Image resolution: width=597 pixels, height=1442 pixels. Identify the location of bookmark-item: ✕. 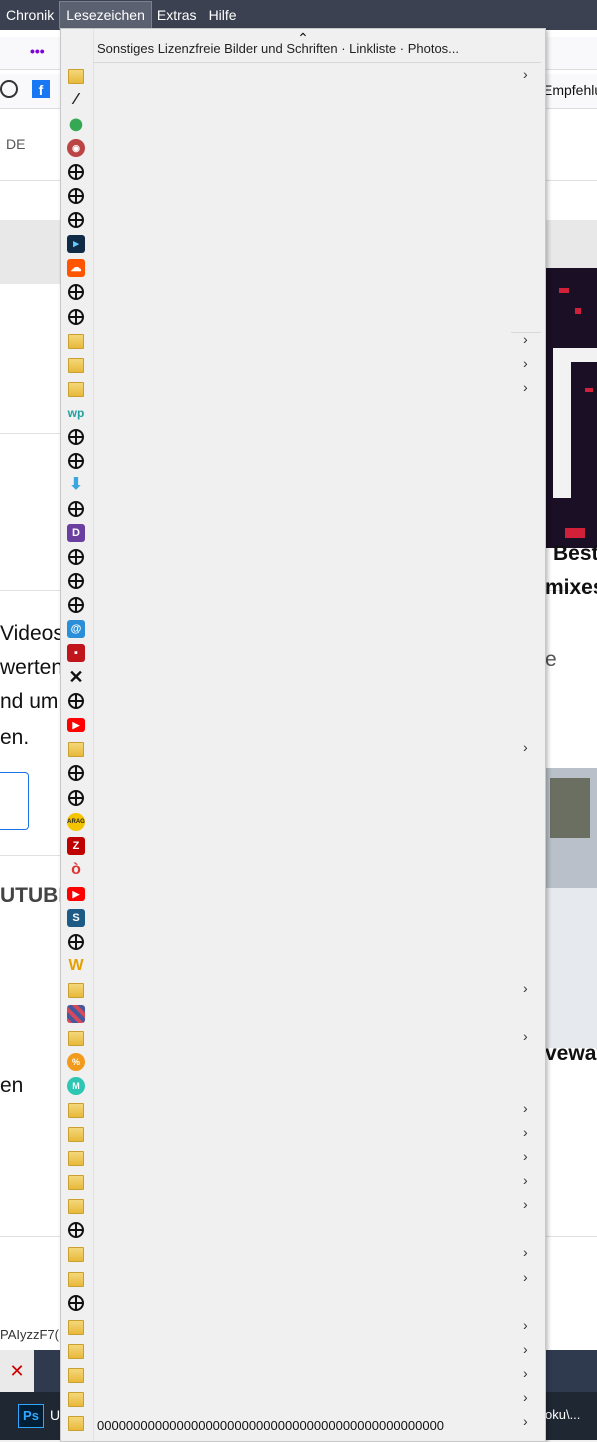
(303, 677).